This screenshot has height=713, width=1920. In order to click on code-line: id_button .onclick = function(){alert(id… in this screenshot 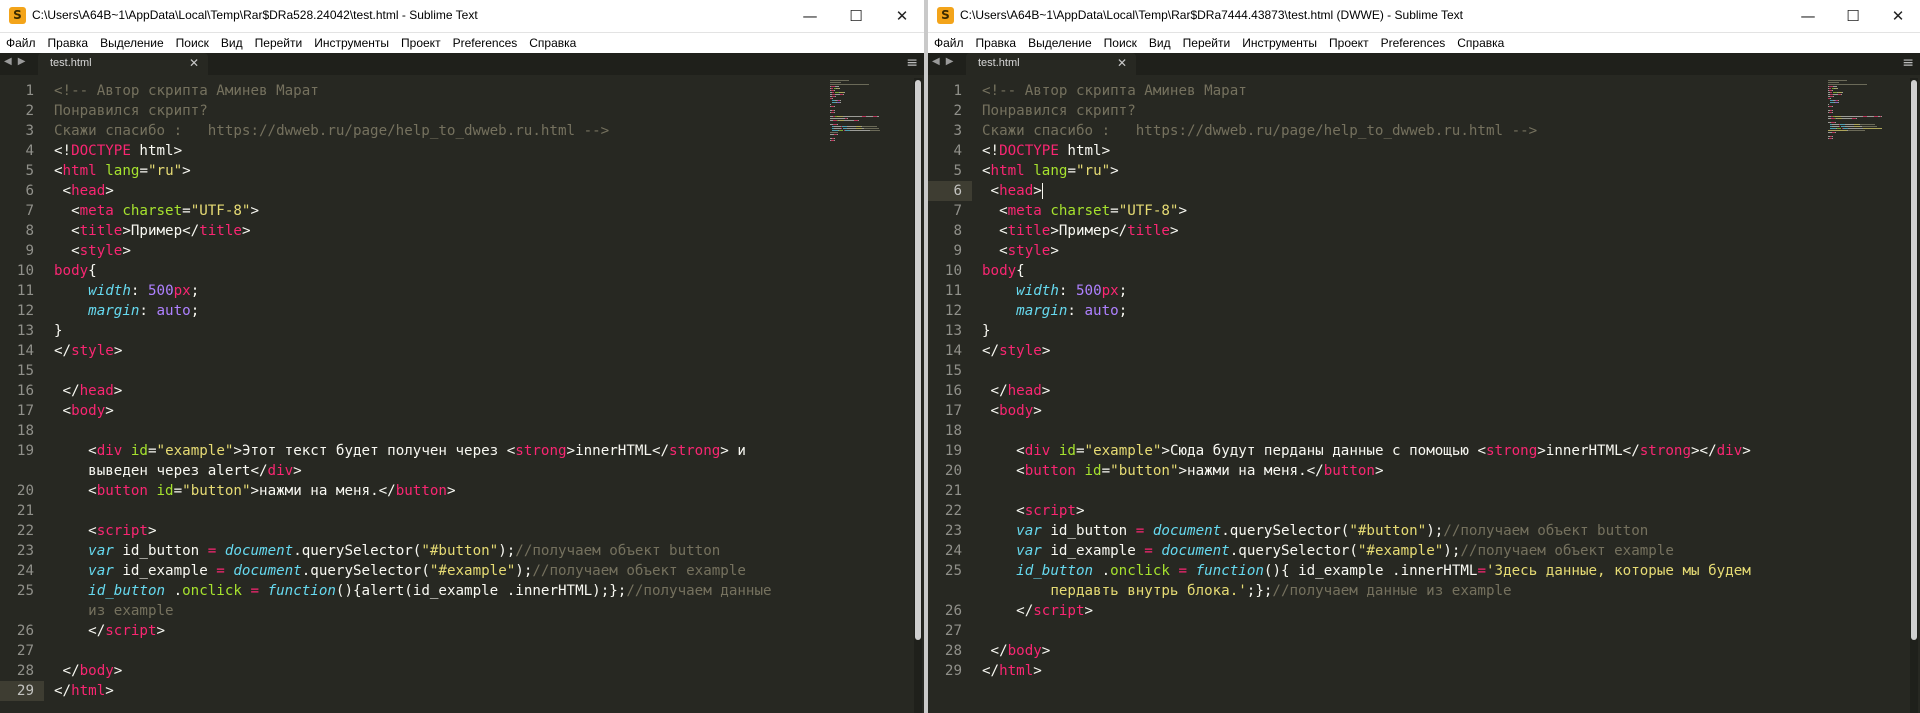, I will do `click(412, 591)`.